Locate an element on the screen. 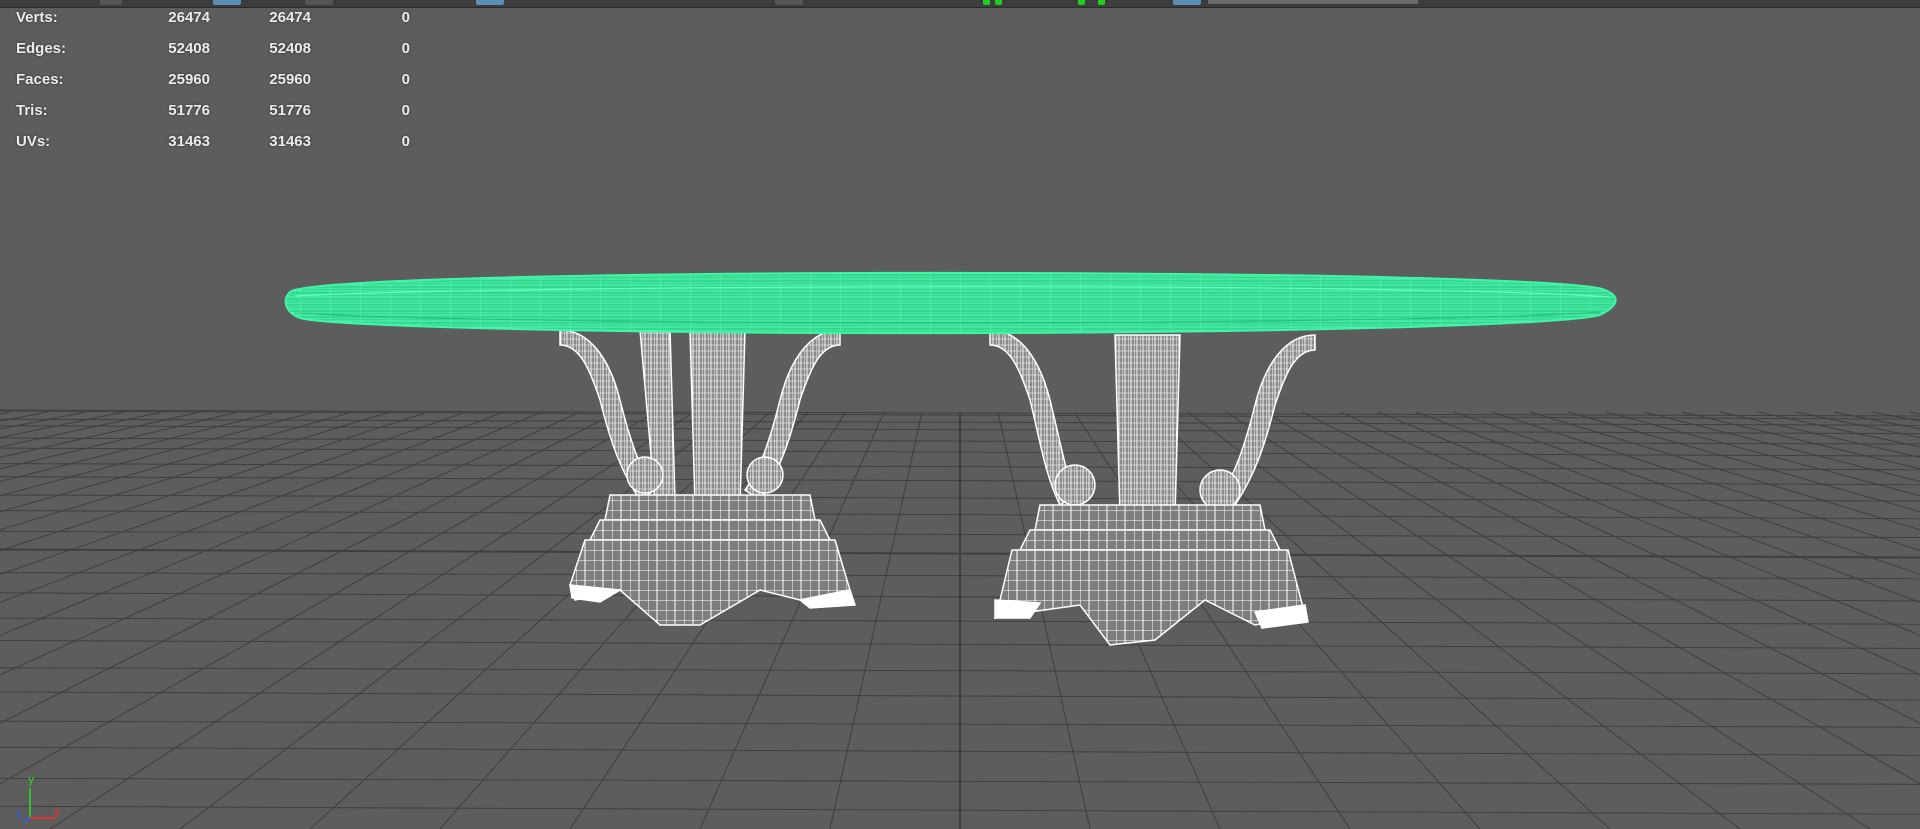 This screenshot has width=1920, height=829. pedestal-left is located at coordinates (708, 477).